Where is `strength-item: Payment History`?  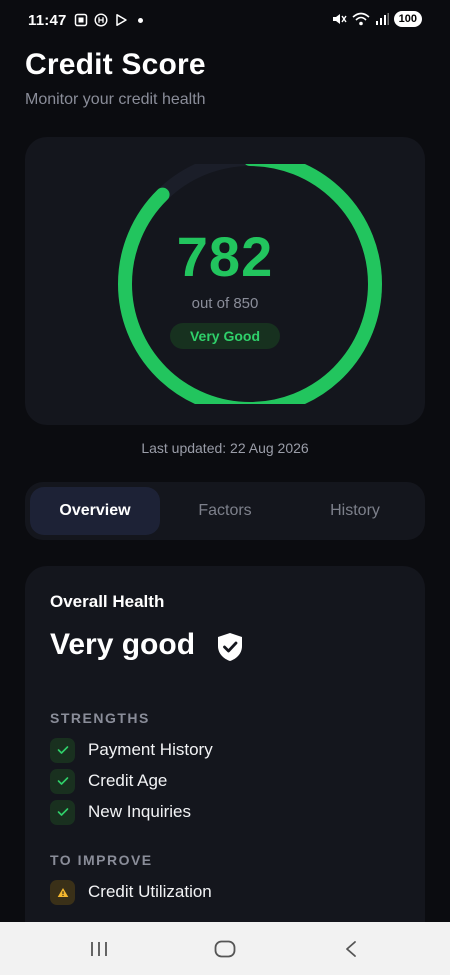 strength-item: Payment History is located at coordinates (131, 750).